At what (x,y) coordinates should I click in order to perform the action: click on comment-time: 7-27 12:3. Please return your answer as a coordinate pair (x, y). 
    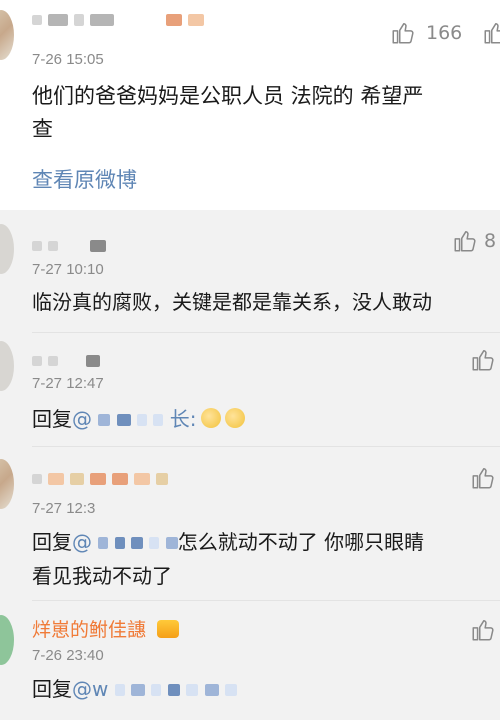
    Looking at the image, I should click on (64, 508).